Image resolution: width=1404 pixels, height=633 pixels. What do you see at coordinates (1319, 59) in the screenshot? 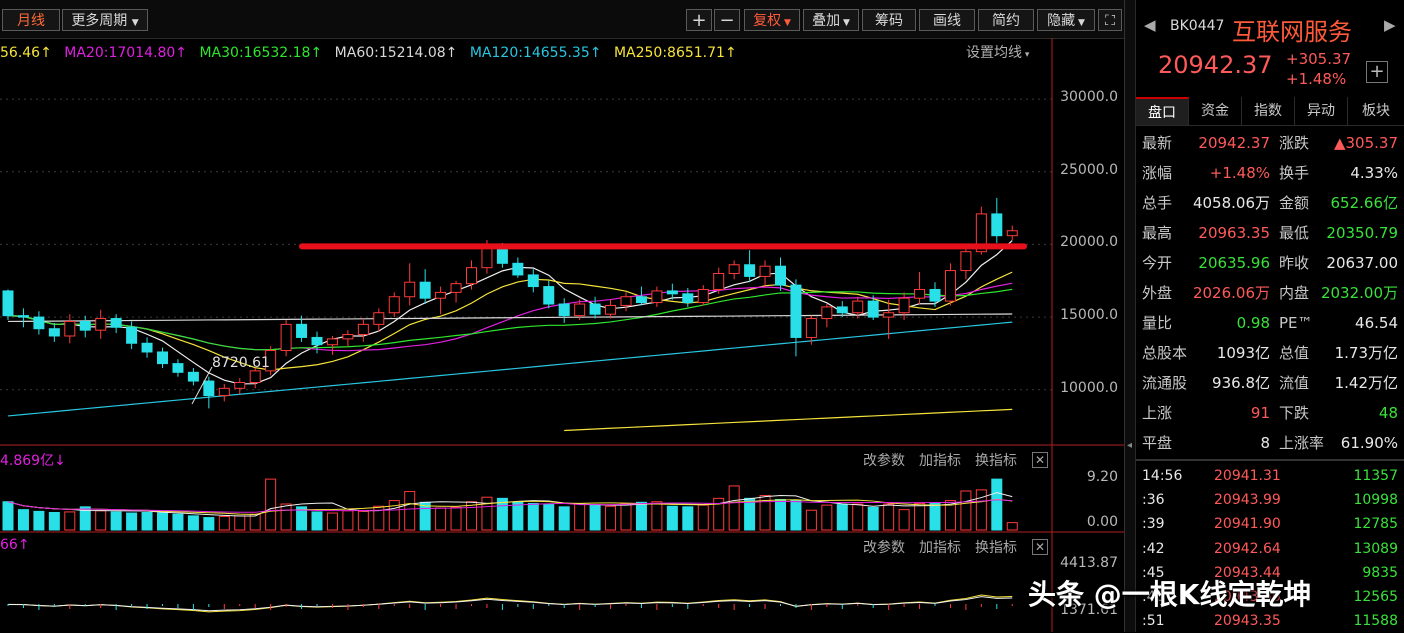
I see `price-change: +305.37` at bounding box center [1319, 59].